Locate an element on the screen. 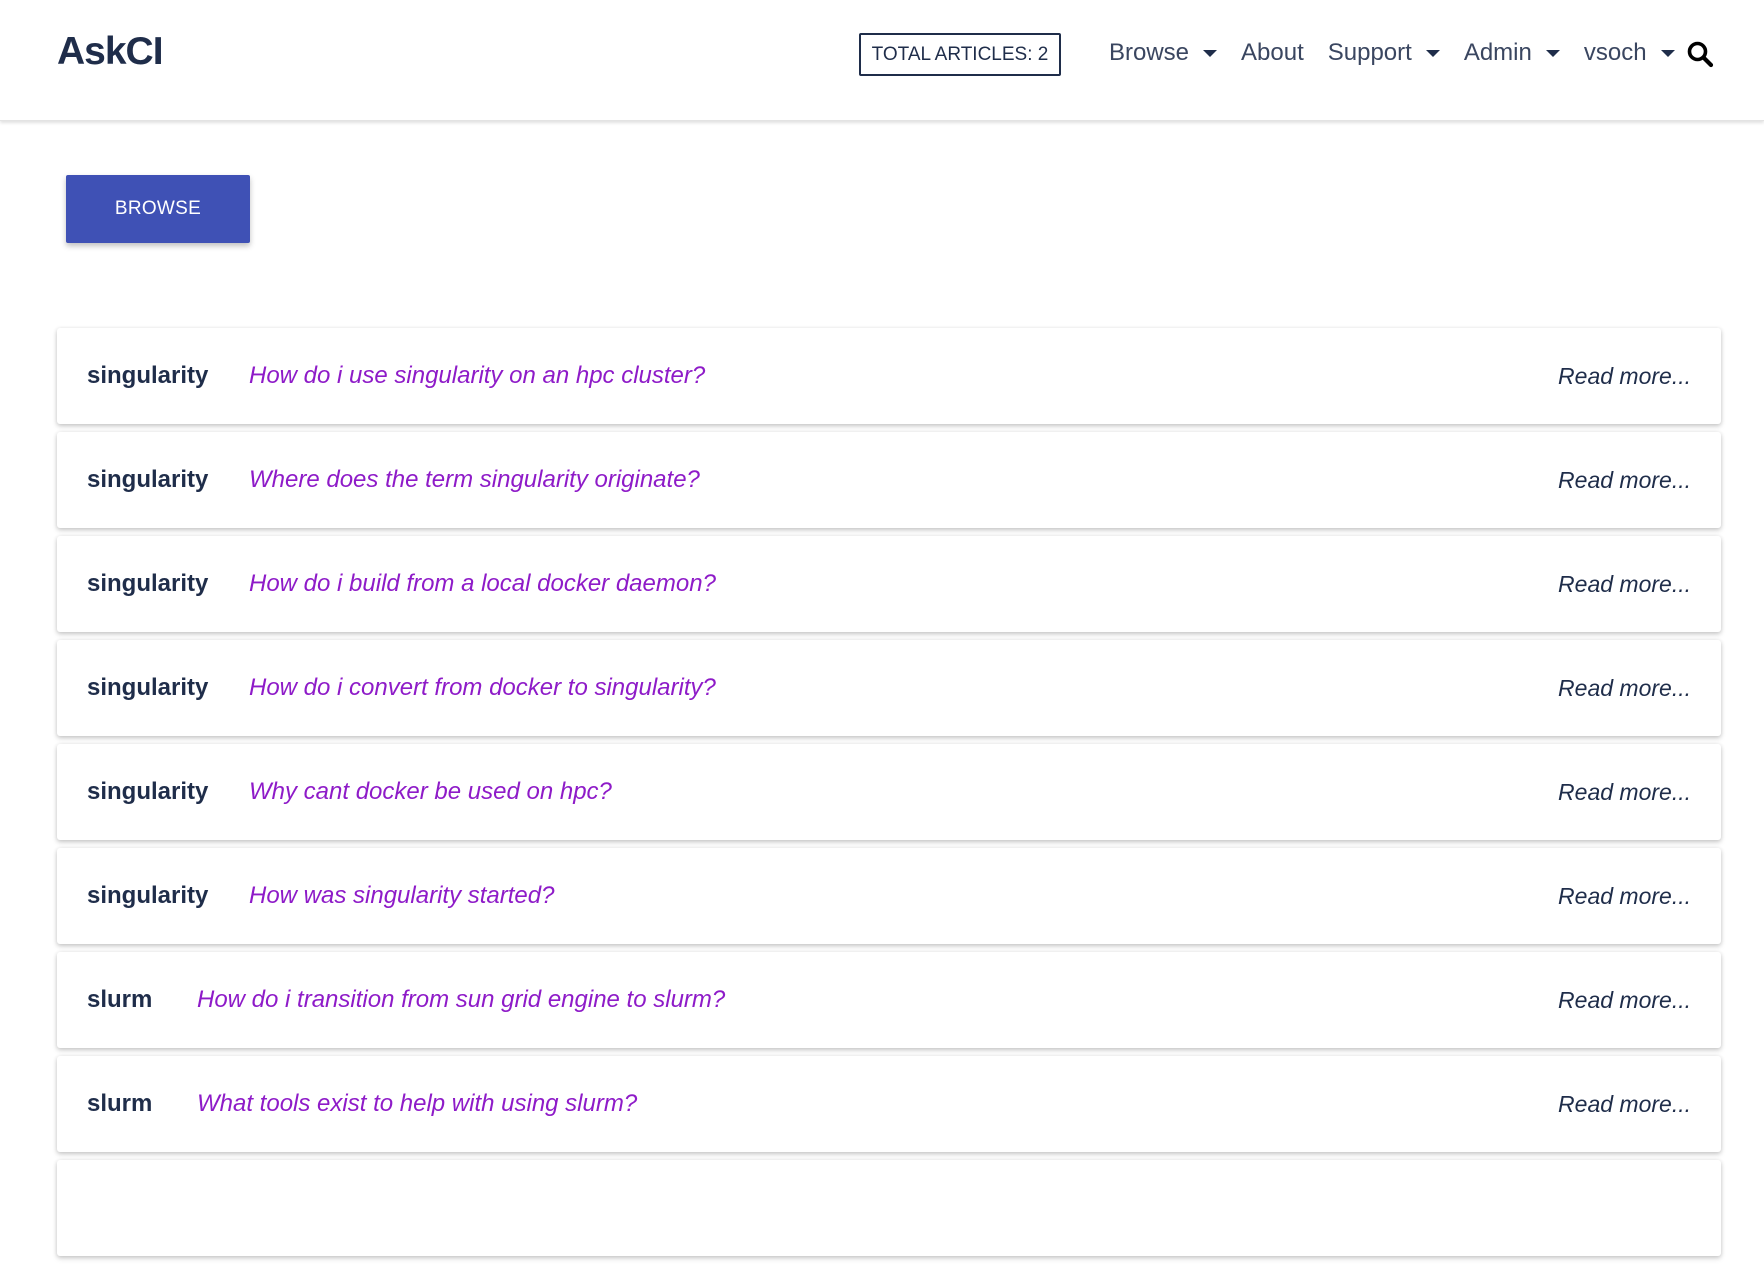  browse-button: BROWSE is located at coordinates (158, 209).